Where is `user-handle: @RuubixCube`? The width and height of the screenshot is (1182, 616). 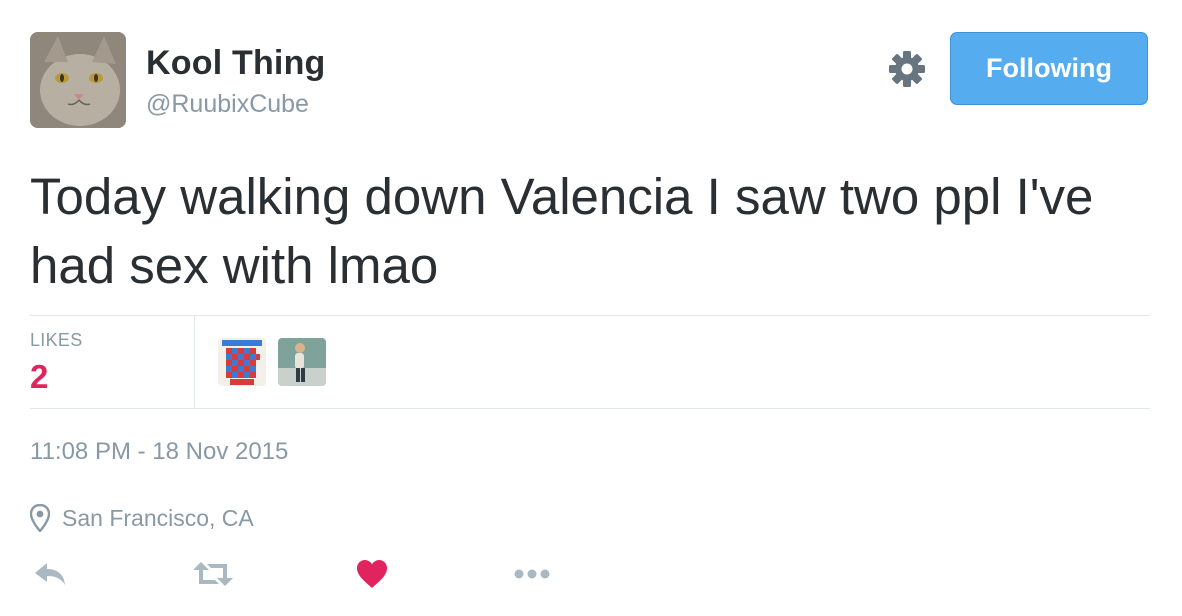 user-handle: @RuubixCube is located at coordinates (227, 104).